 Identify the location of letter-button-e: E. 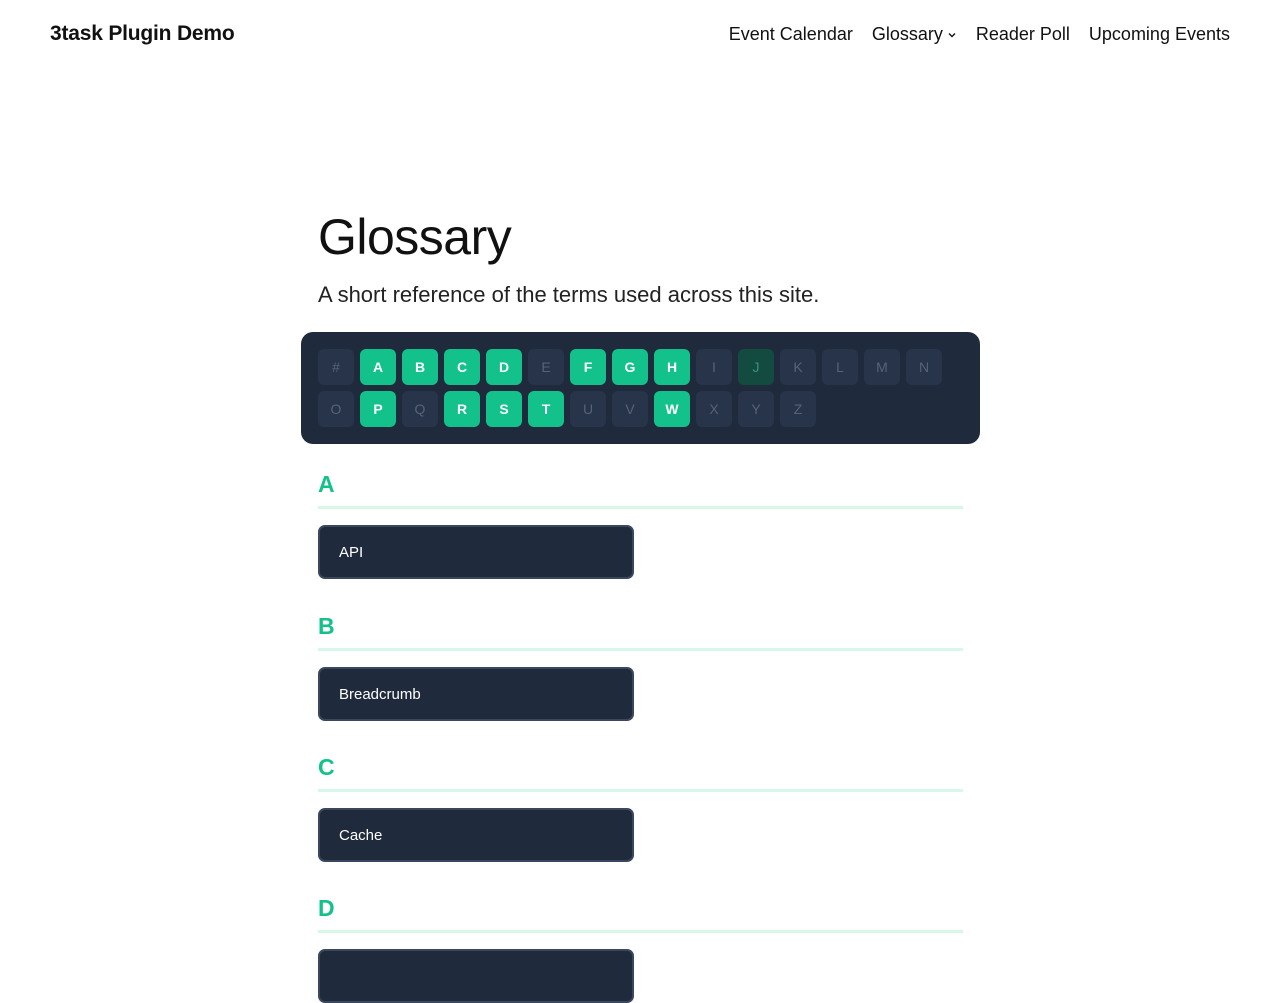
(546, 367).